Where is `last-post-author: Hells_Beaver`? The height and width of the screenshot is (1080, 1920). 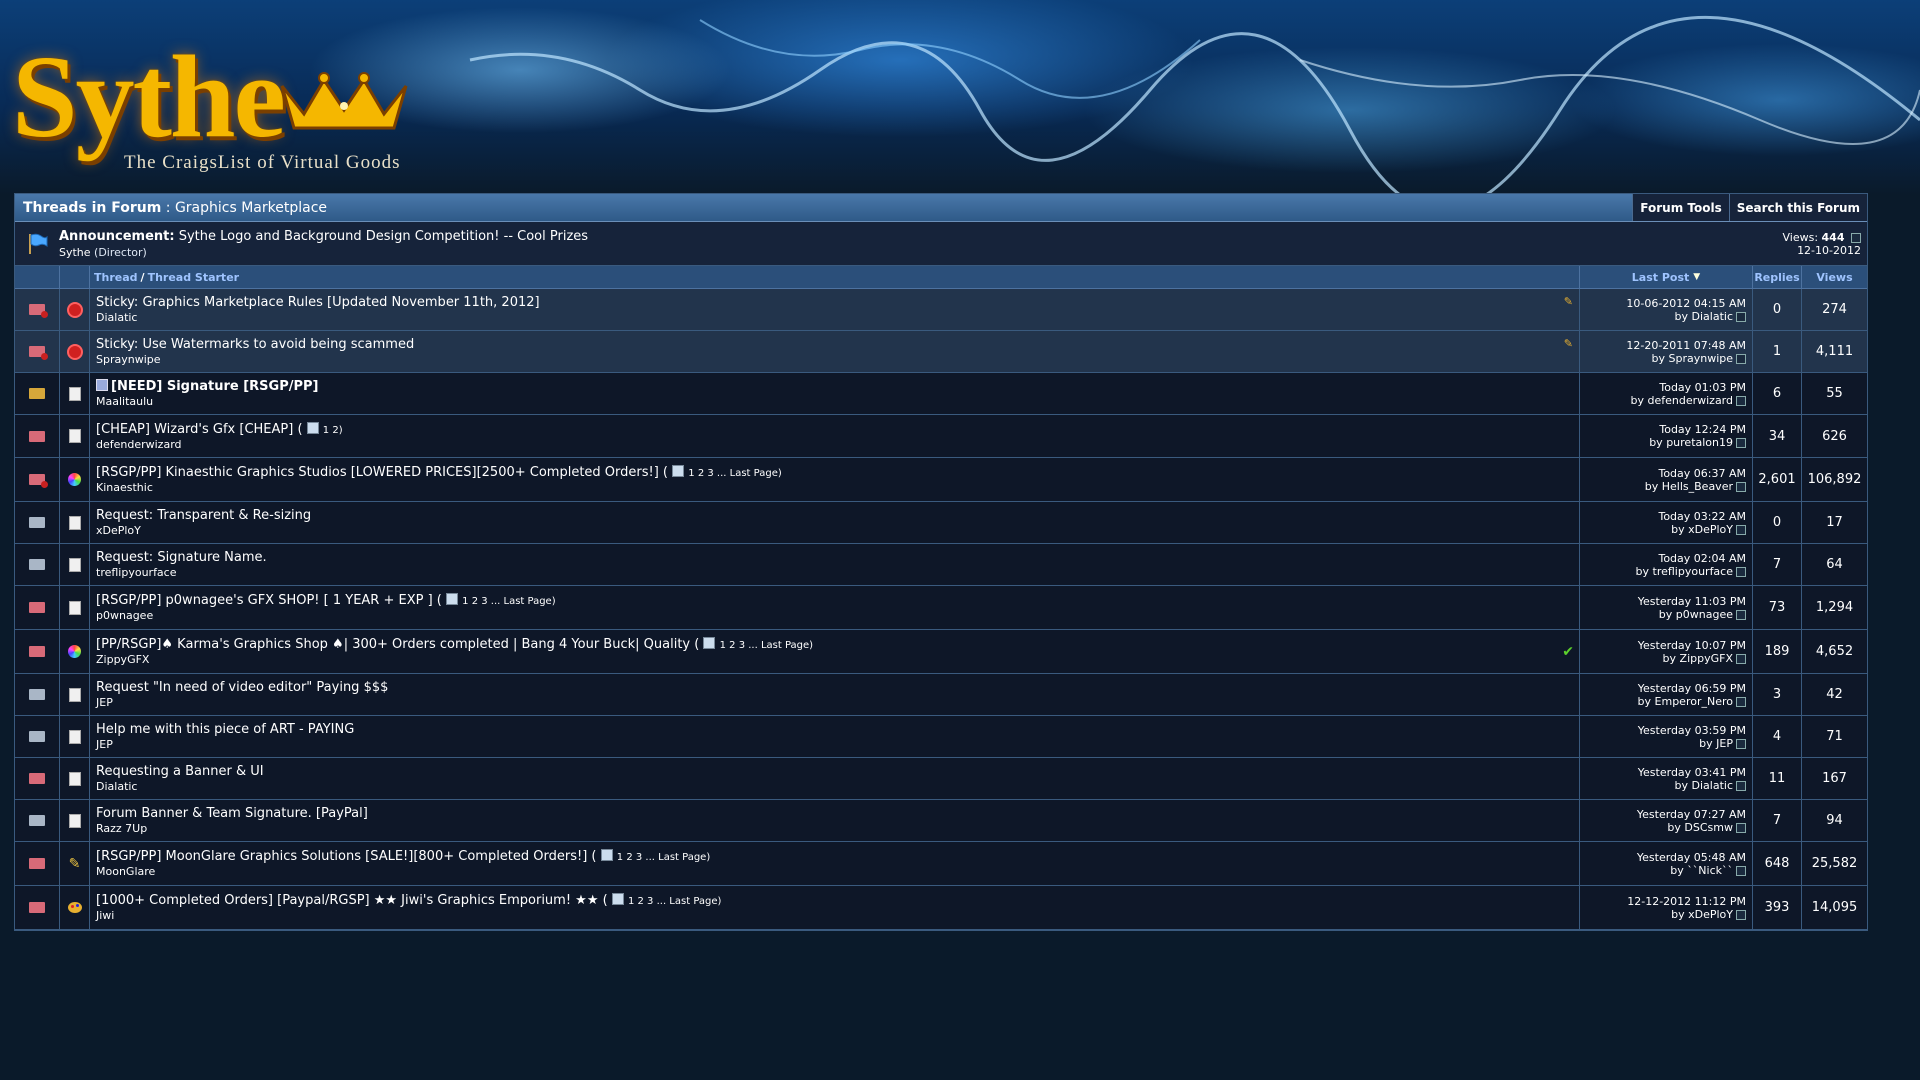 last-post-author: Hells_Beaver is located at coordinates (1697, 486).